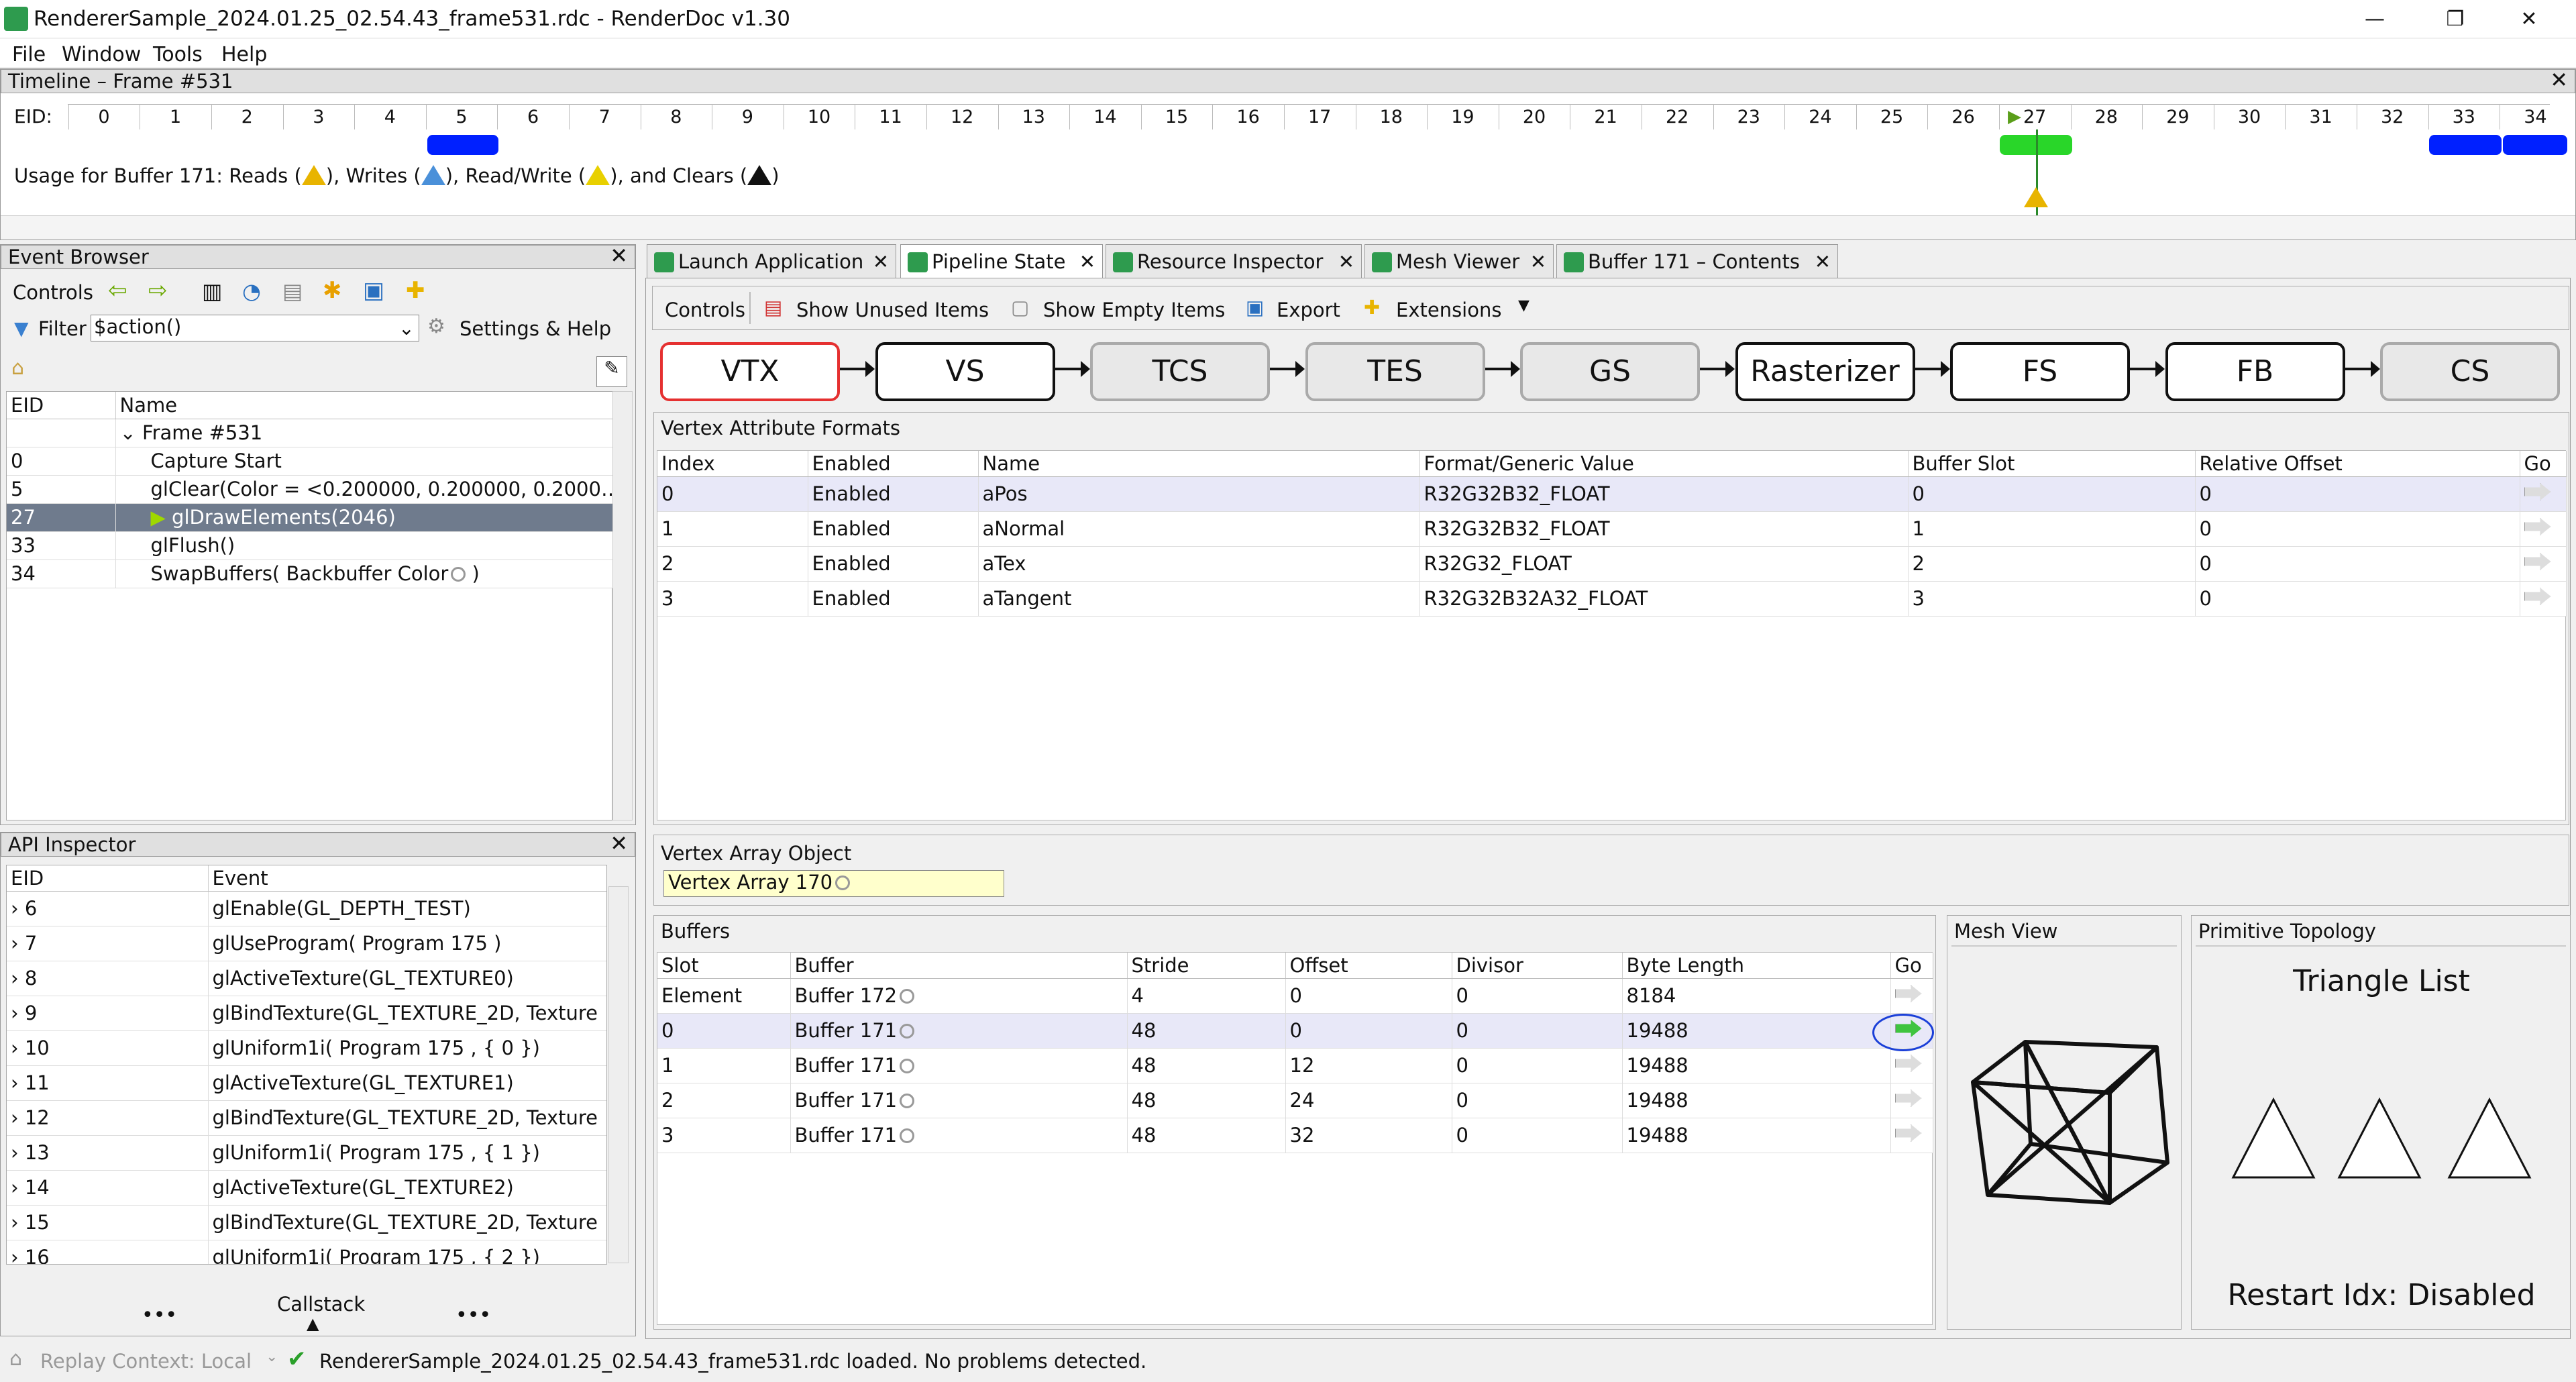 Image resolution: width=2576 pixels, height=1382 pixels. What do you see at coordinates (833, 883) in the screenshot?
I see `vao-value-field: Vertex Array 170` at bounding box center [833, 883].